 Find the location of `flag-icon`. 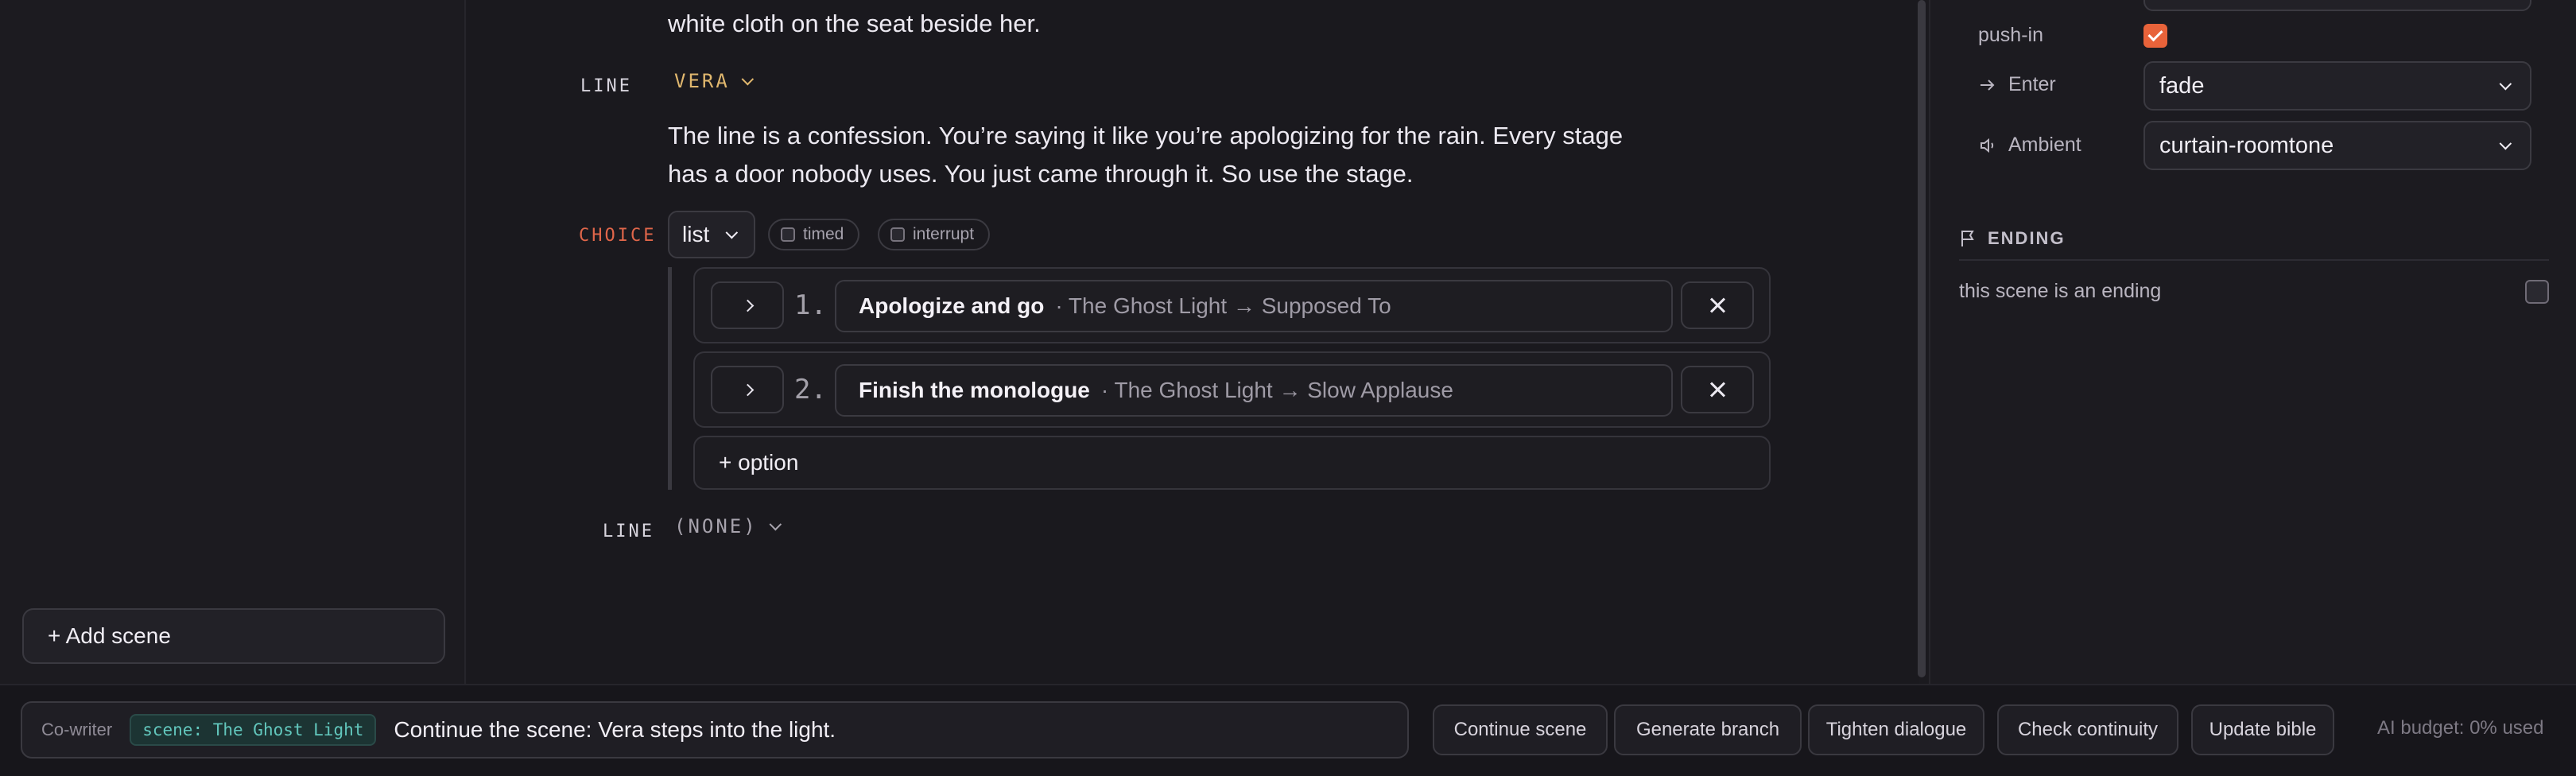

flag-icon is located at coordinates (1968, 238).